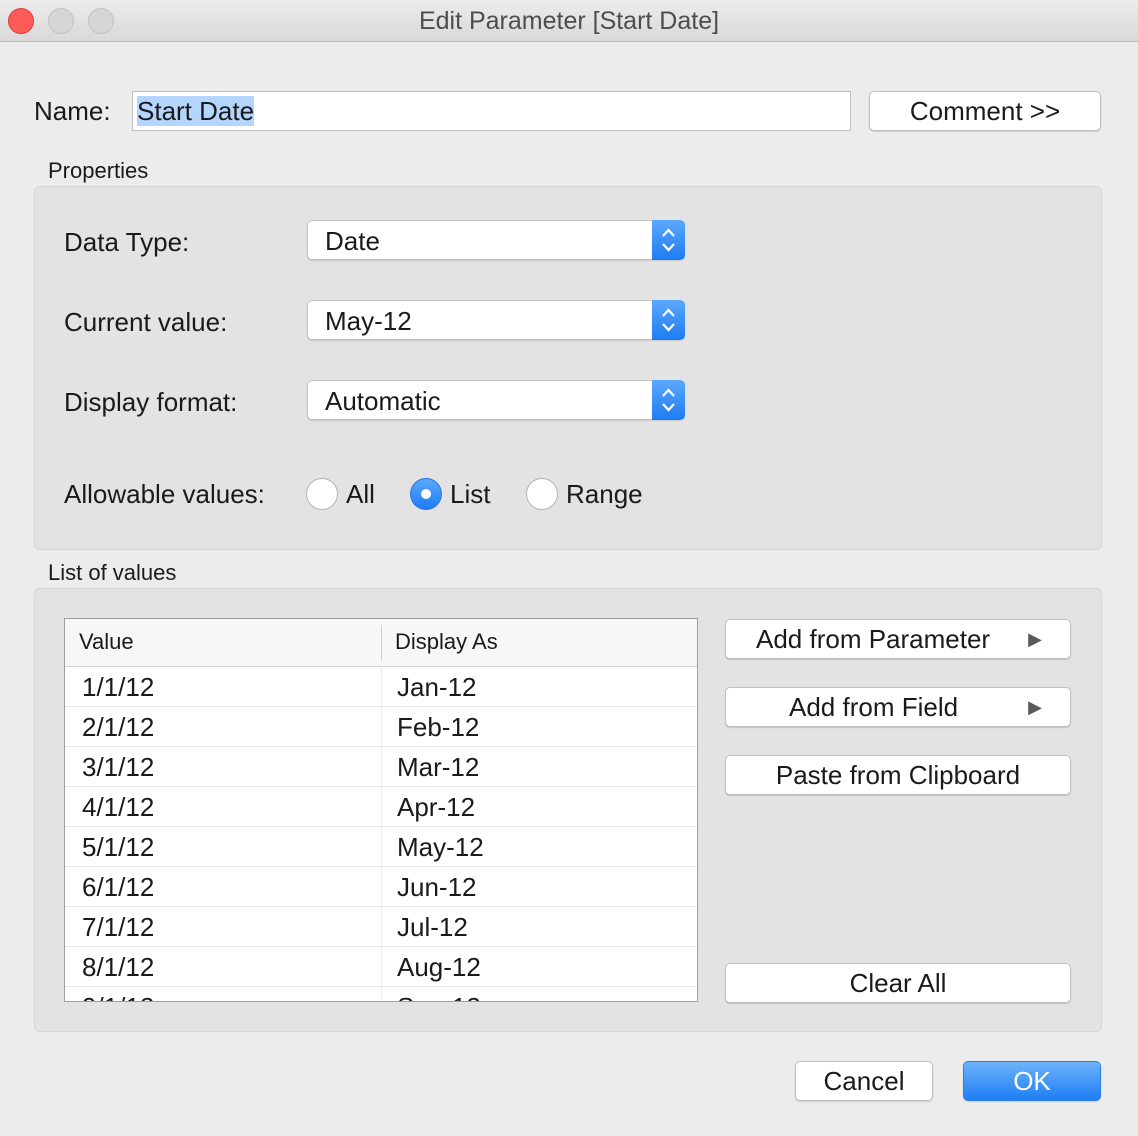 The height and width of the screenshot is (1136, 1138). I want to click on cell-value: 6/1/12, so click(118, 887).